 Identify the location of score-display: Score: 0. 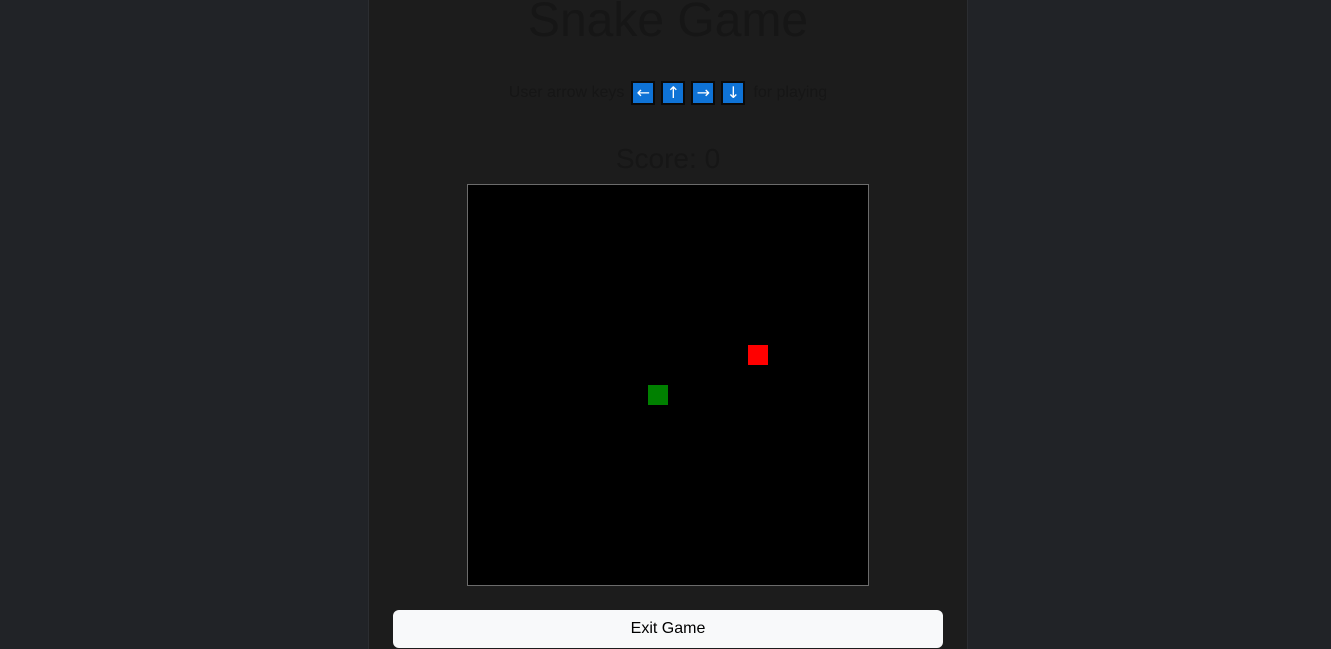
(668, 158).